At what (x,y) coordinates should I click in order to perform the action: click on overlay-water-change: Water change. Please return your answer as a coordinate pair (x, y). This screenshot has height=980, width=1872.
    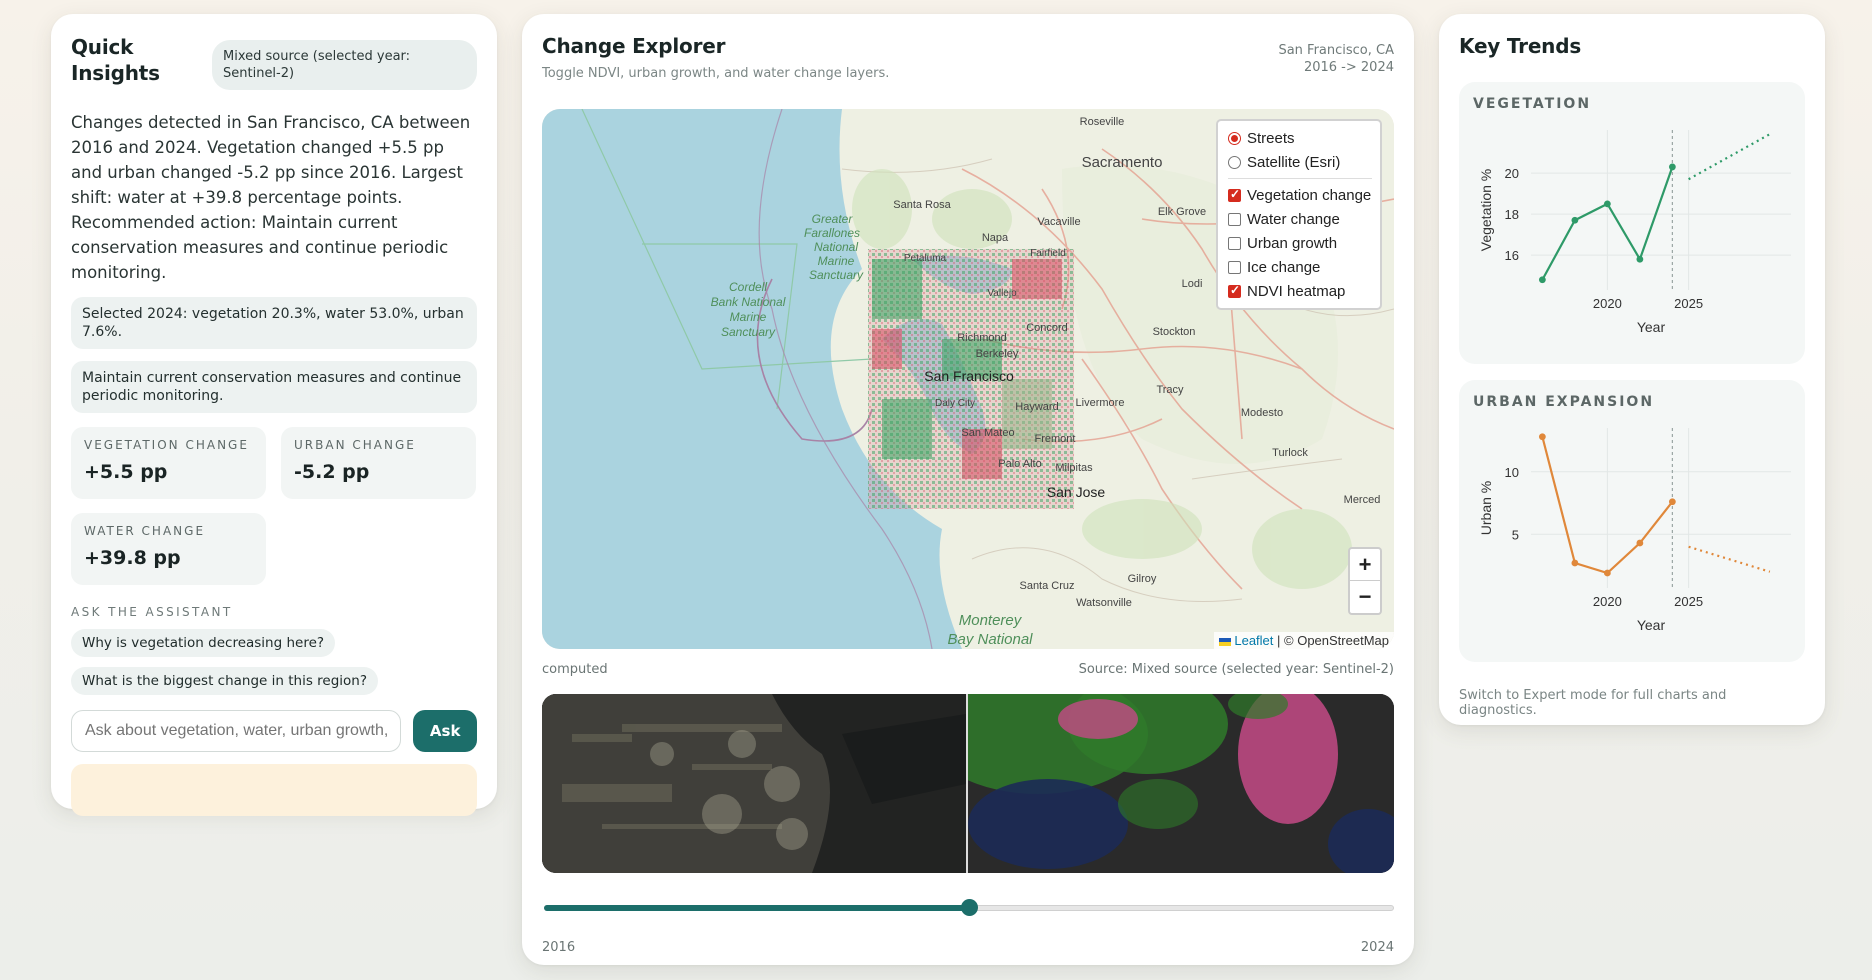
    Looking at the image, I should click on (1300, 219).